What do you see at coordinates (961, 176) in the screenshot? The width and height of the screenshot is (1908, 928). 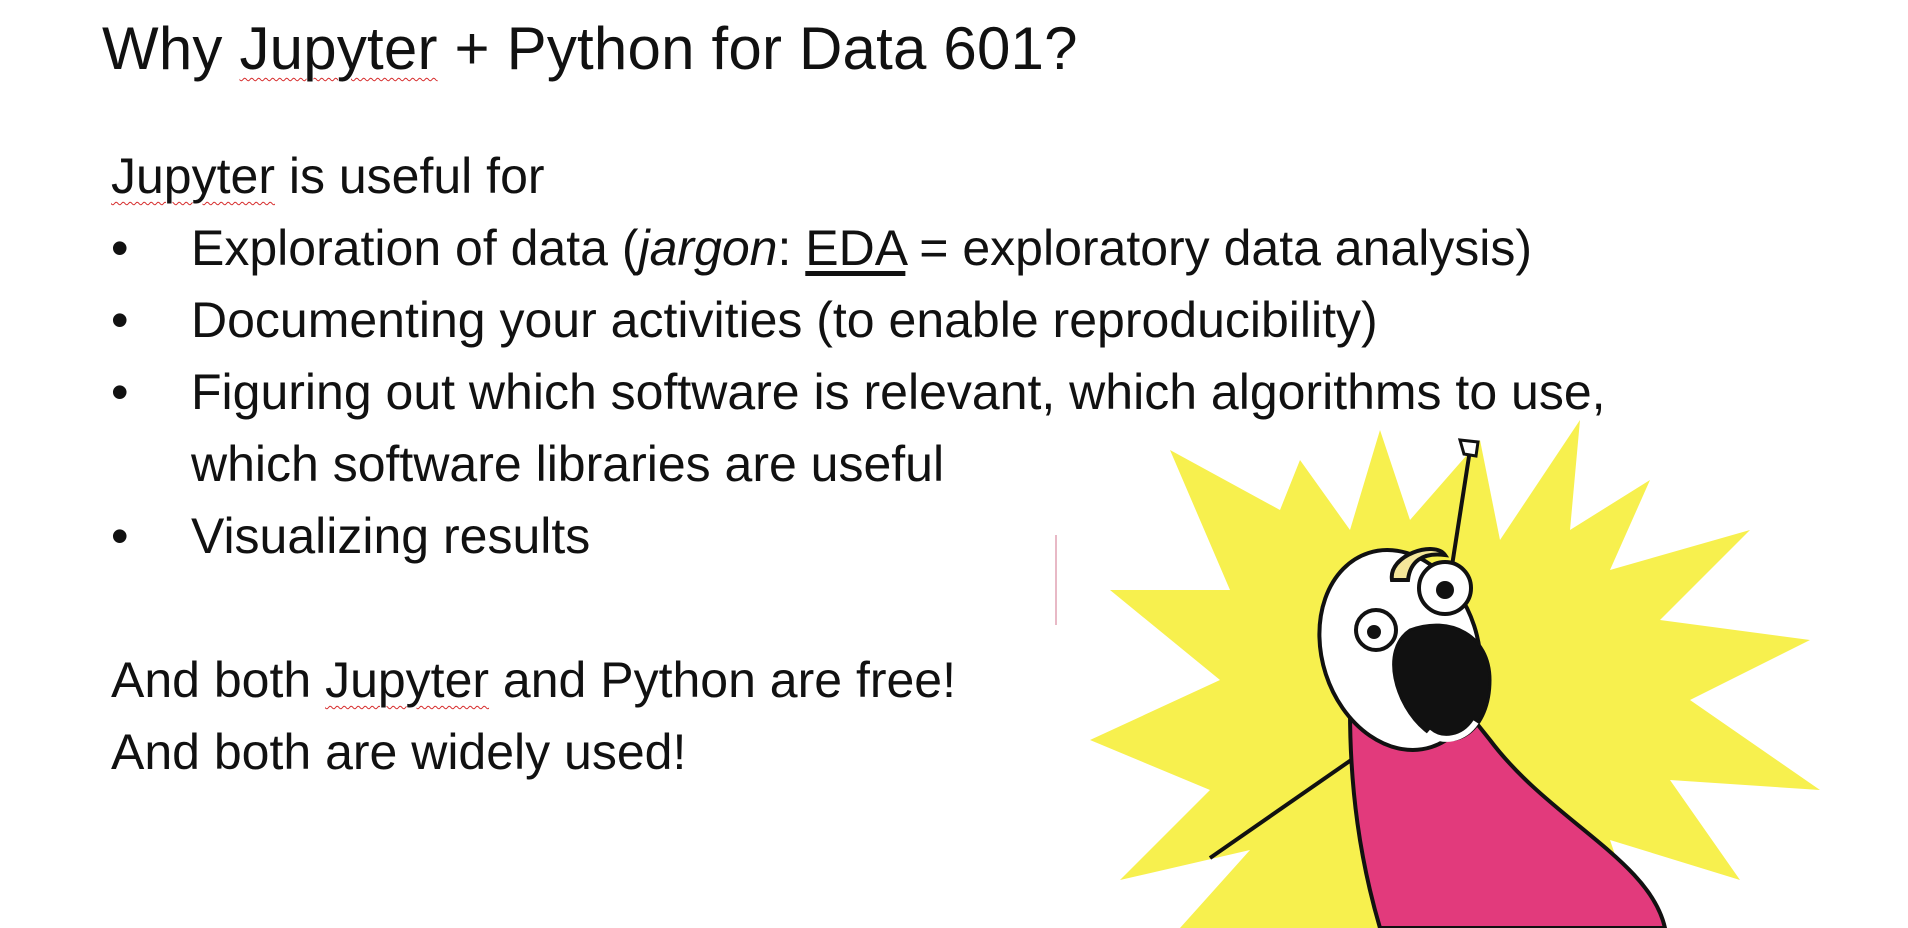 I see `intro-line: Jupyter is useful for` at bounding box center [961, 176].